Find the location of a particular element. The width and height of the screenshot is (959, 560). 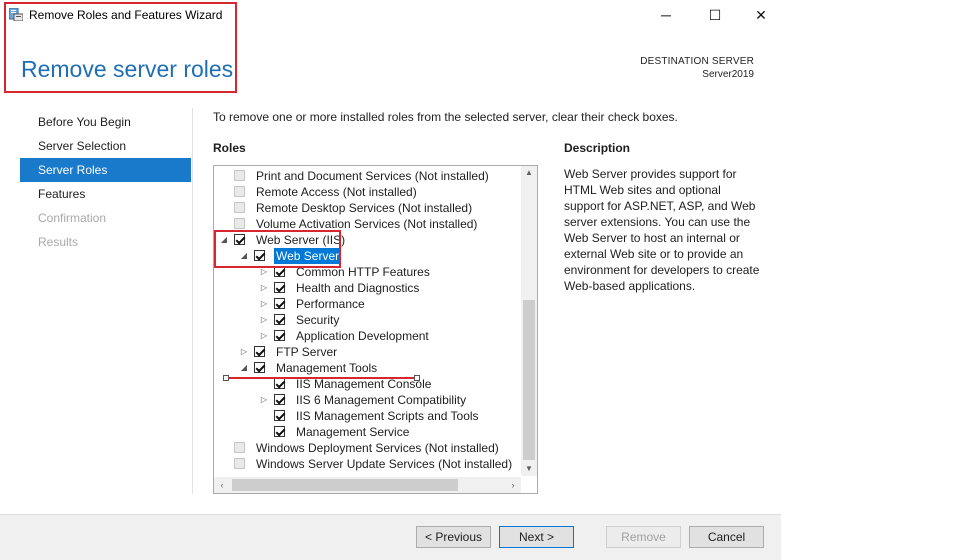

annotation-box-web-server is located at coordinates (277, 249).